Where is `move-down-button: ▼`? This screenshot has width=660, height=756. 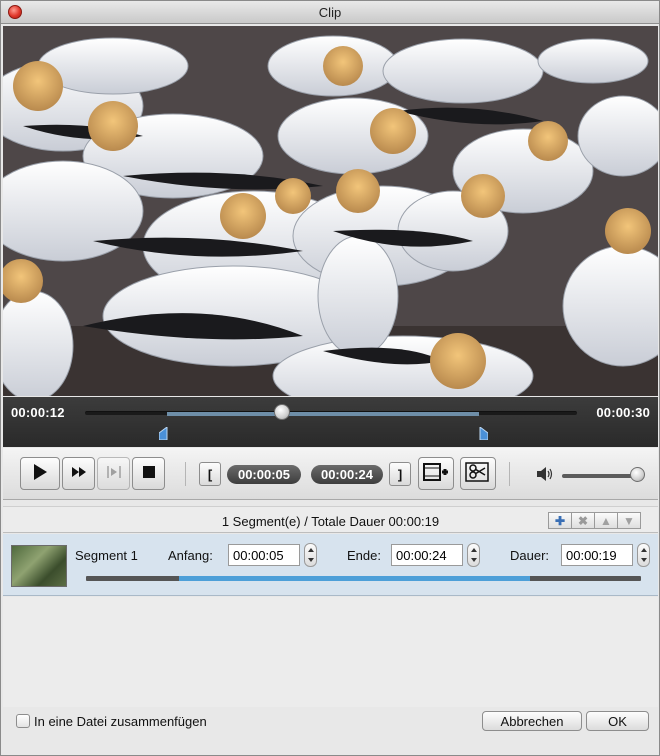
move-down-button: ▼ is located at coordinates (629, 520).